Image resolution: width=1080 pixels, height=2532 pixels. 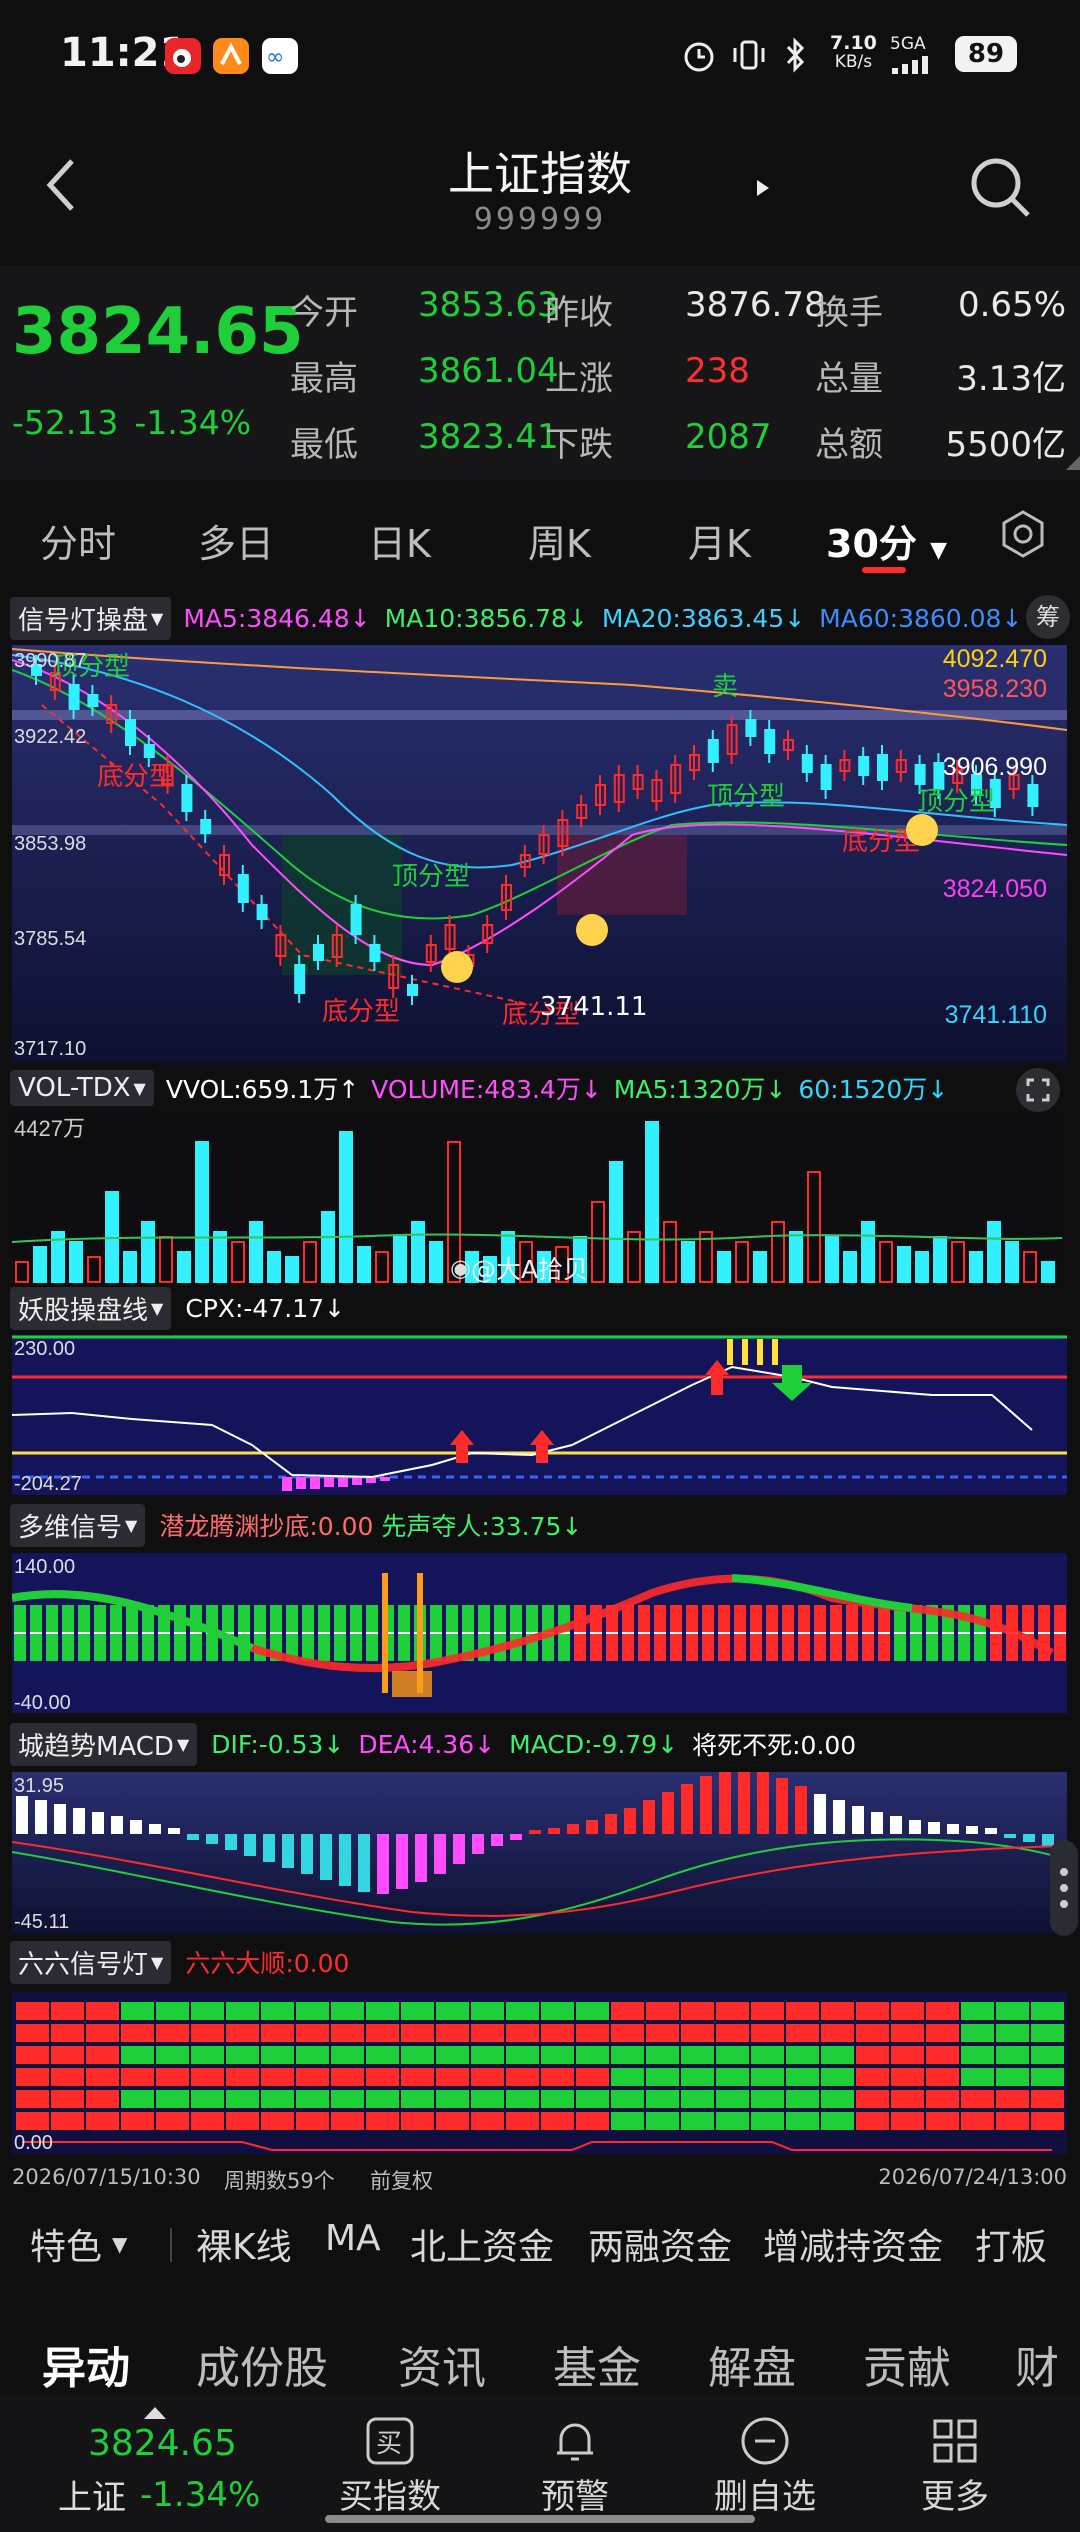 What do you see at coordinates (907, 2364) in the screenshot?
I see `tab-contribution: 贡献` at bounding box center [907, 2364].